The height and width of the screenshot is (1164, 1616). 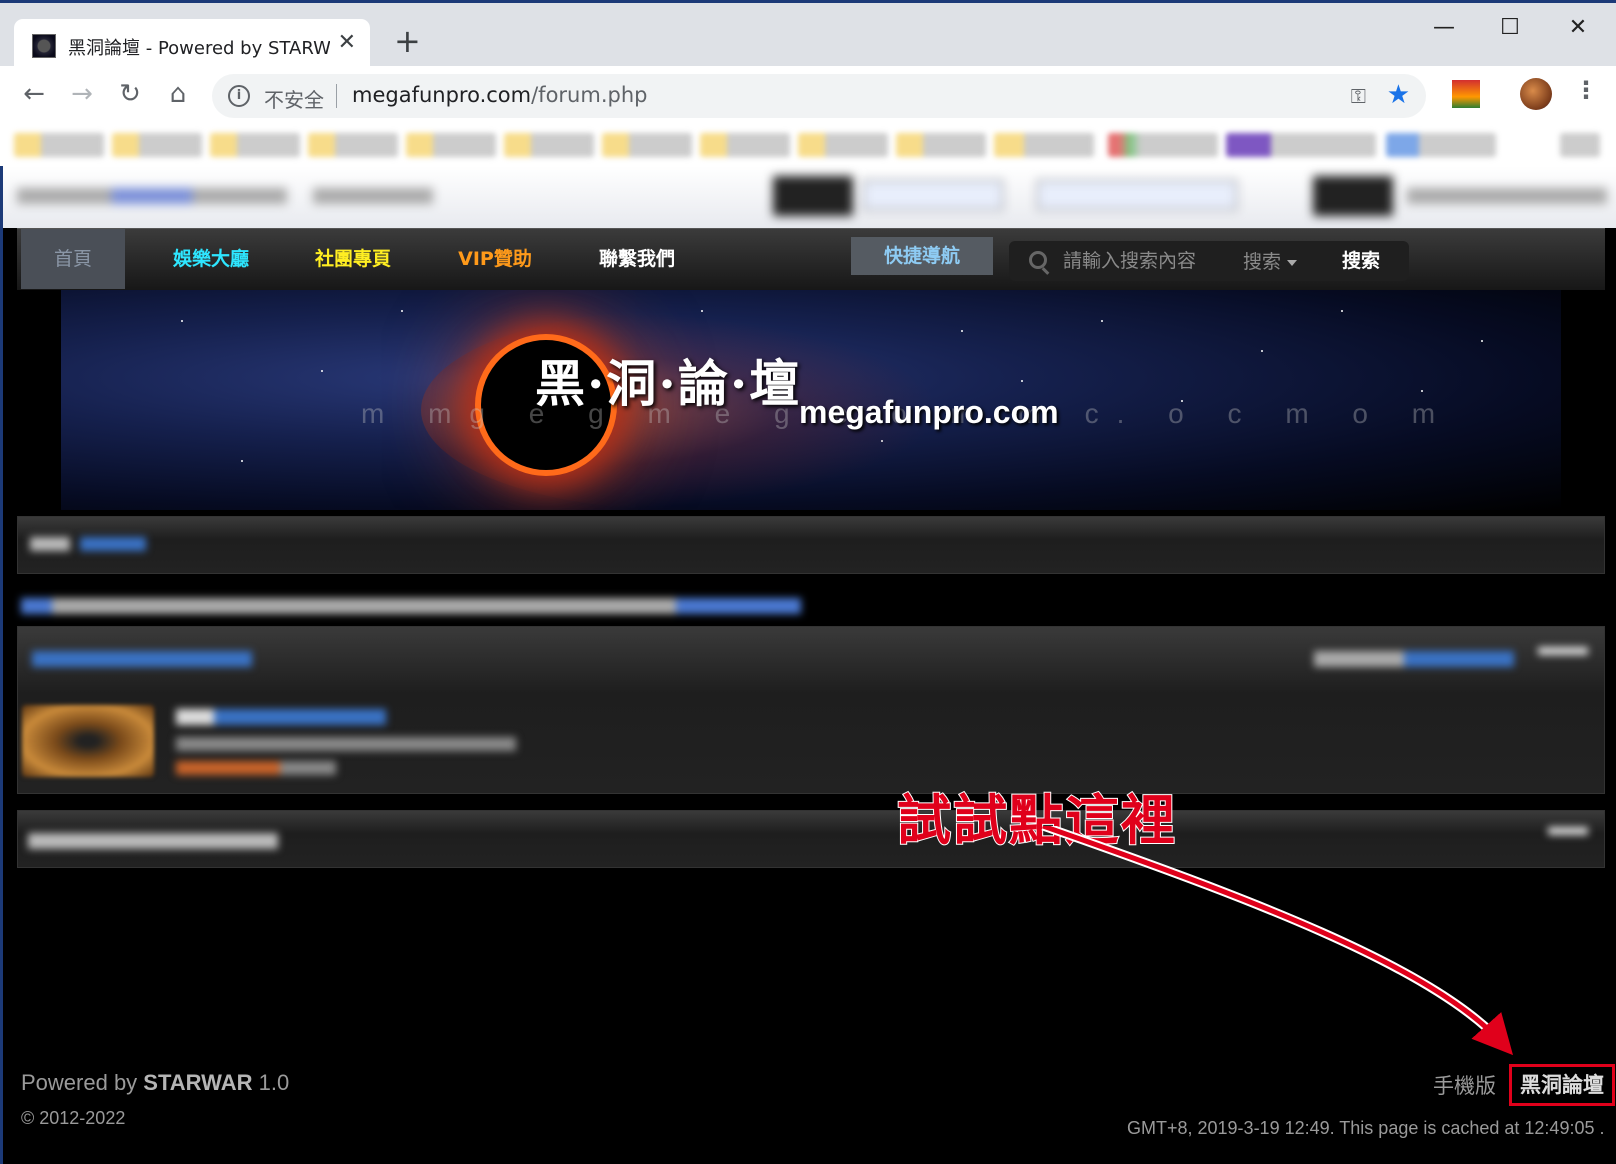 I want to click on forward-icon: →, so click(x=82, y=94).